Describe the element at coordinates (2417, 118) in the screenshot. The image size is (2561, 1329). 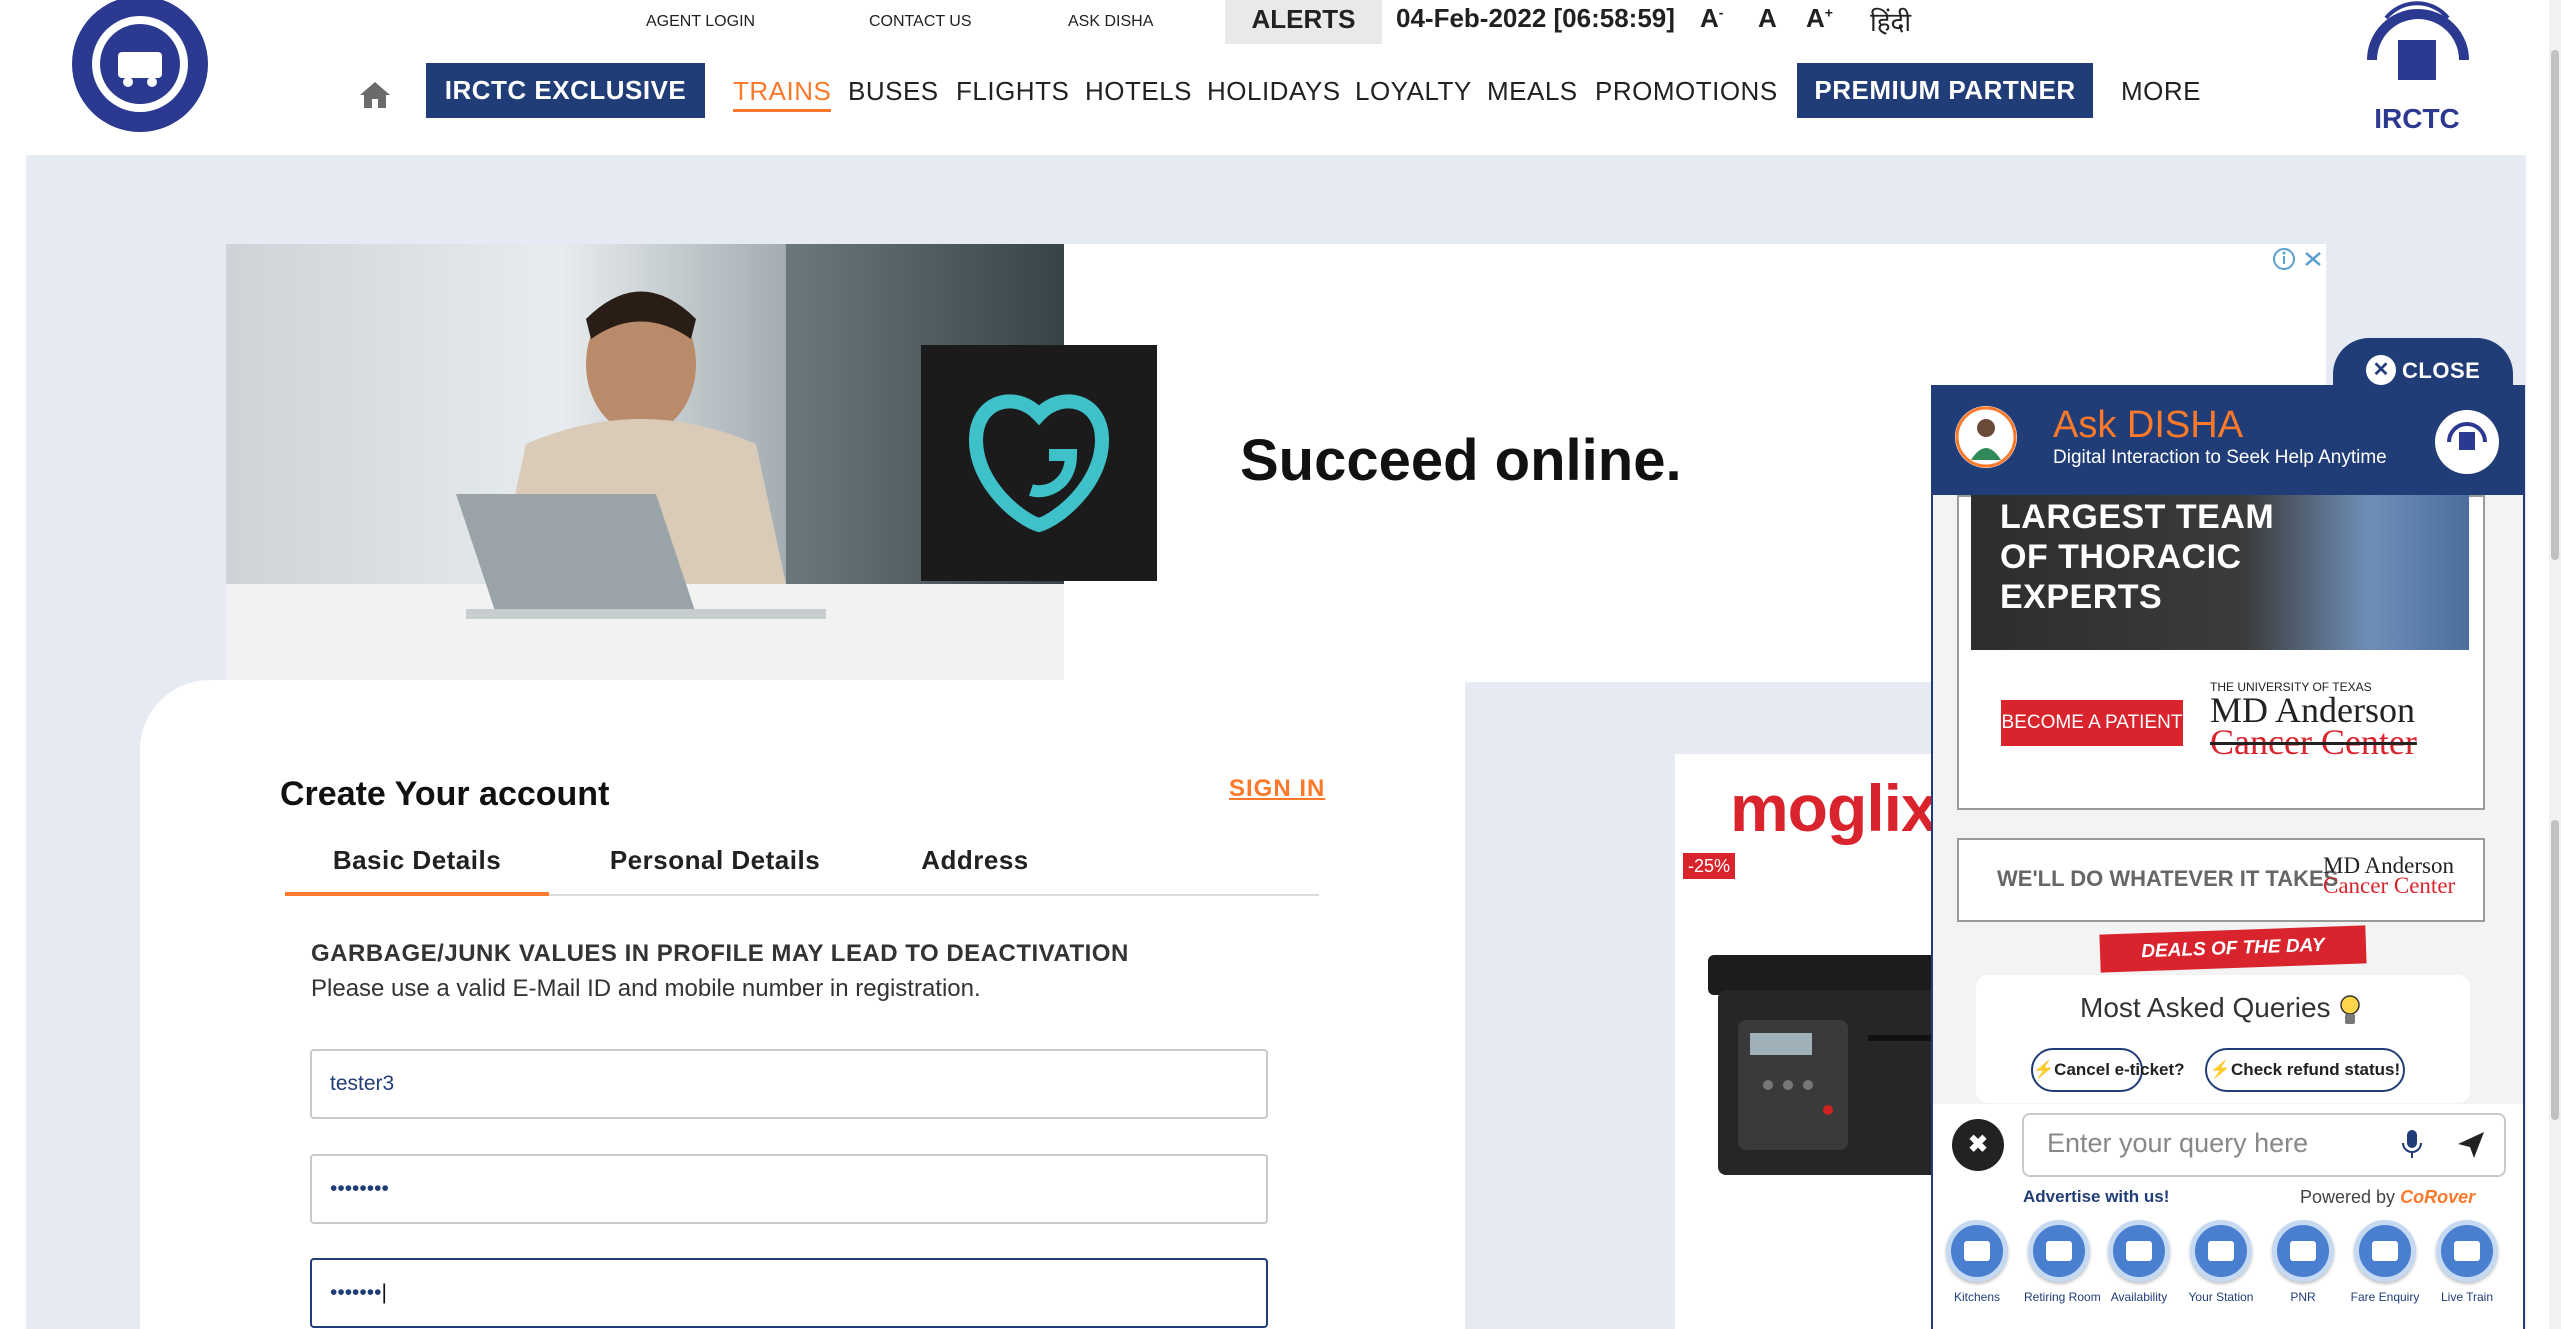
I see `svg-text: IRCTC` at that location.